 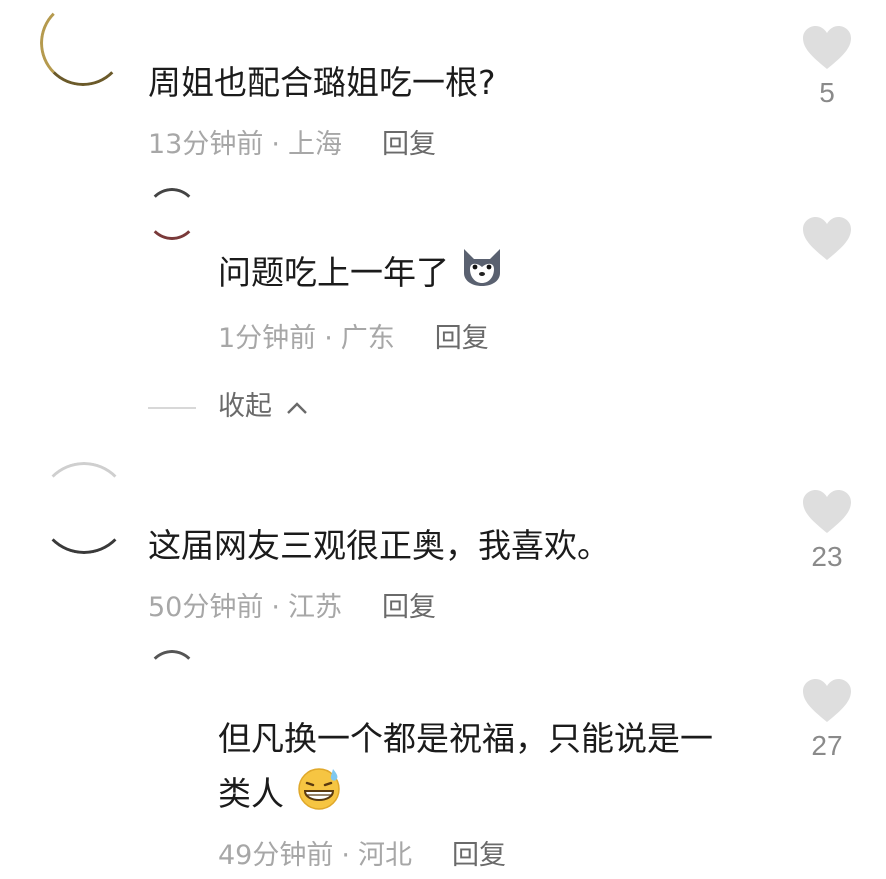 I want to click on comment-text: 问题吃上一年了, so click(x=361, y=274).